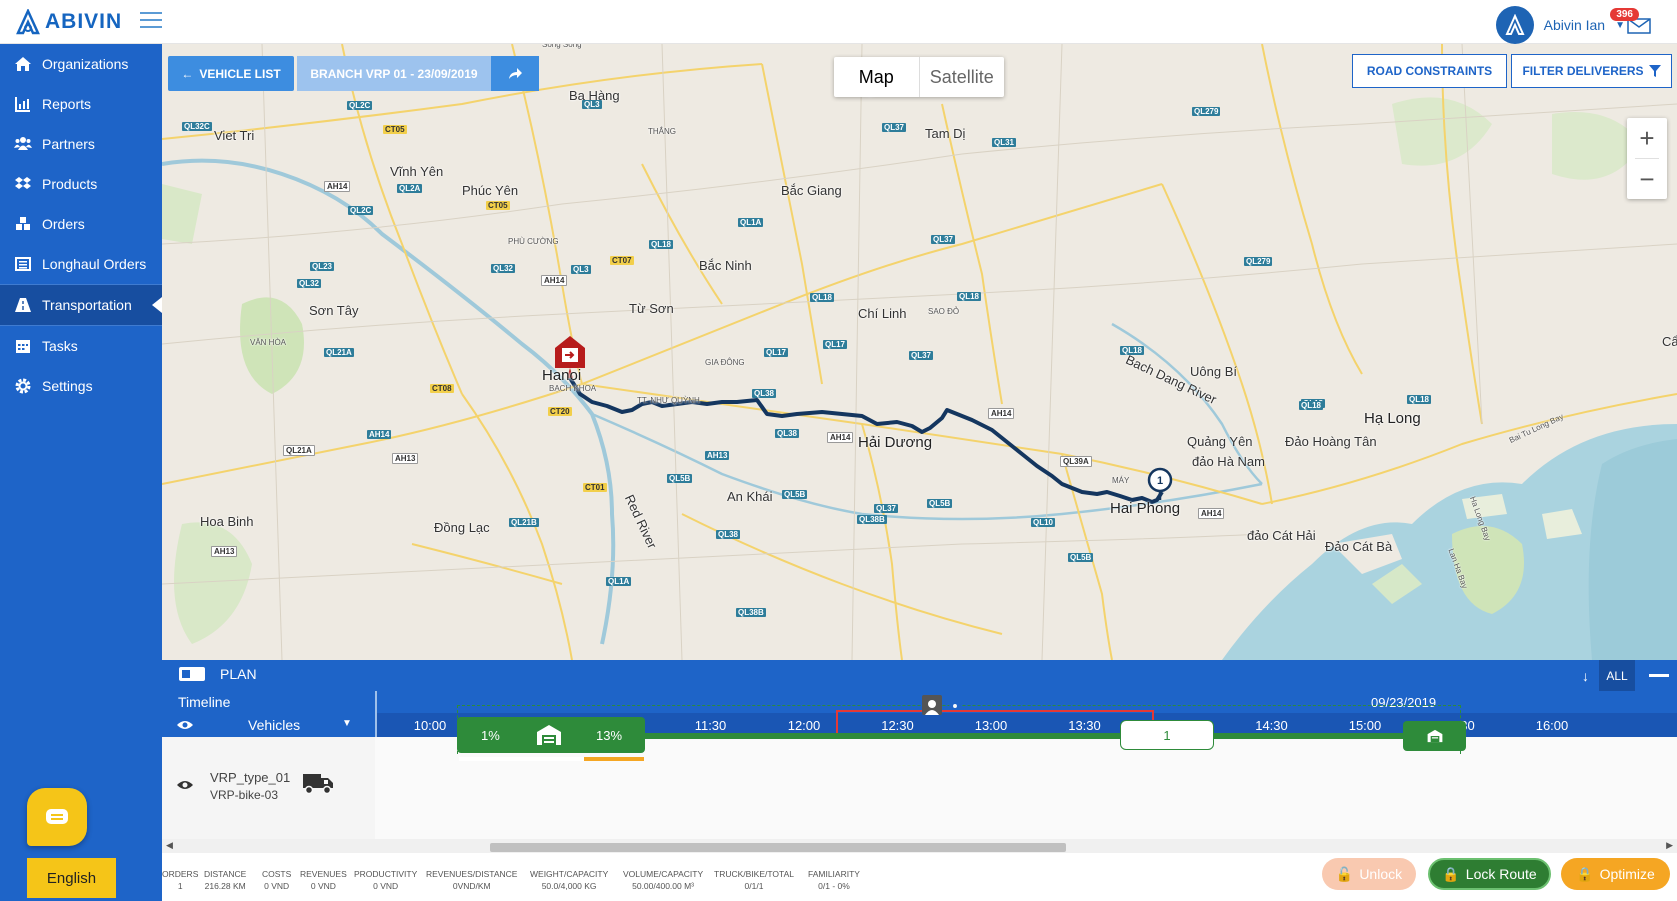  What do you see at coordinates (1615, 874) in the screenshot?
I see `optimize-button: 🔒 Optimize` at bounding box center [1615, 874].